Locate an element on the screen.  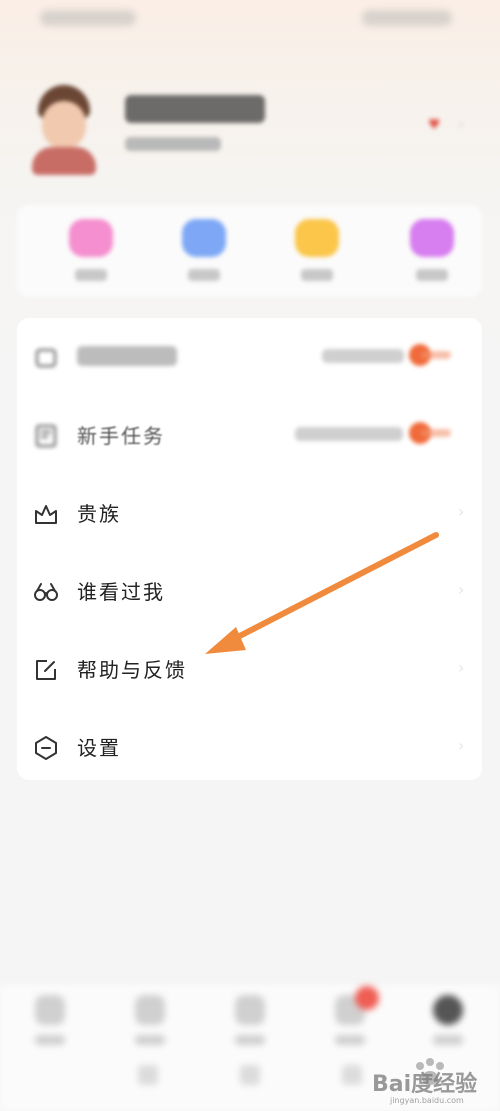
heart-icon: ♥ is located at coordinates (434, 125).